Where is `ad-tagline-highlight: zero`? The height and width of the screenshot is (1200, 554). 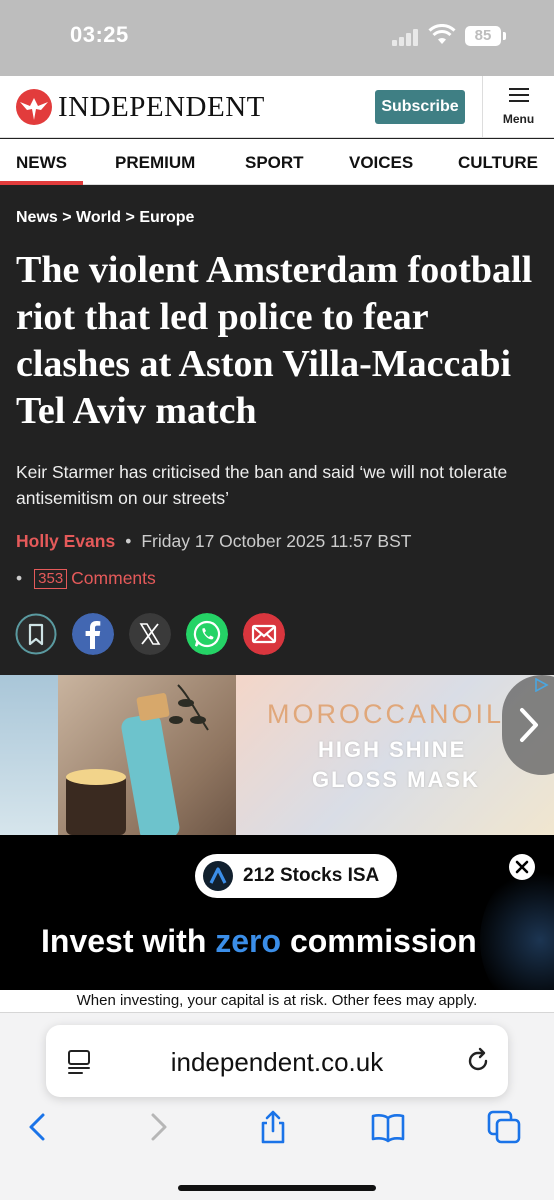
ad-tagline-highlight: zero is located at coordinates (248, 941).